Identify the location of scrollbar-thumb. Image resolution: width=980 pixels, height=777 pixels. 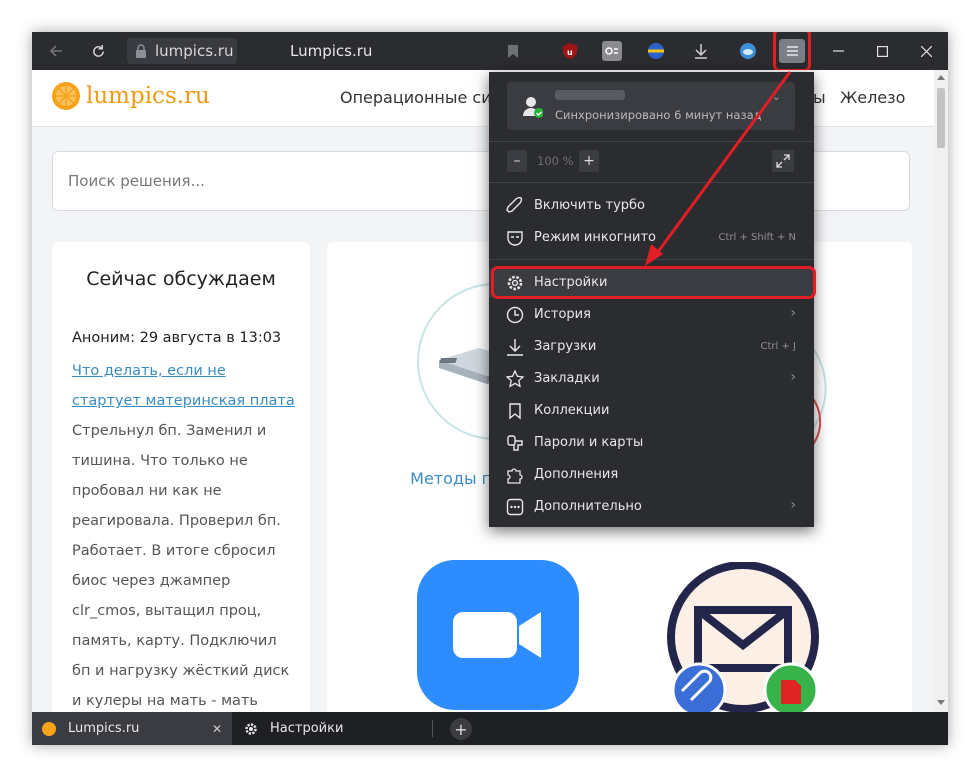
(941, 118).